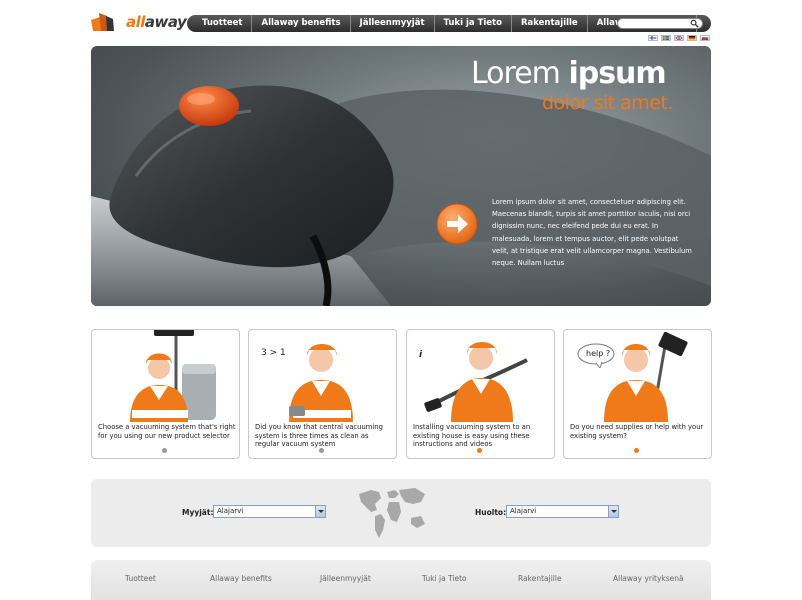  What do you see at coordinates (457, 224) in the screenshot?
I see `arrow-right-icon` at bounding box center [457, 224].